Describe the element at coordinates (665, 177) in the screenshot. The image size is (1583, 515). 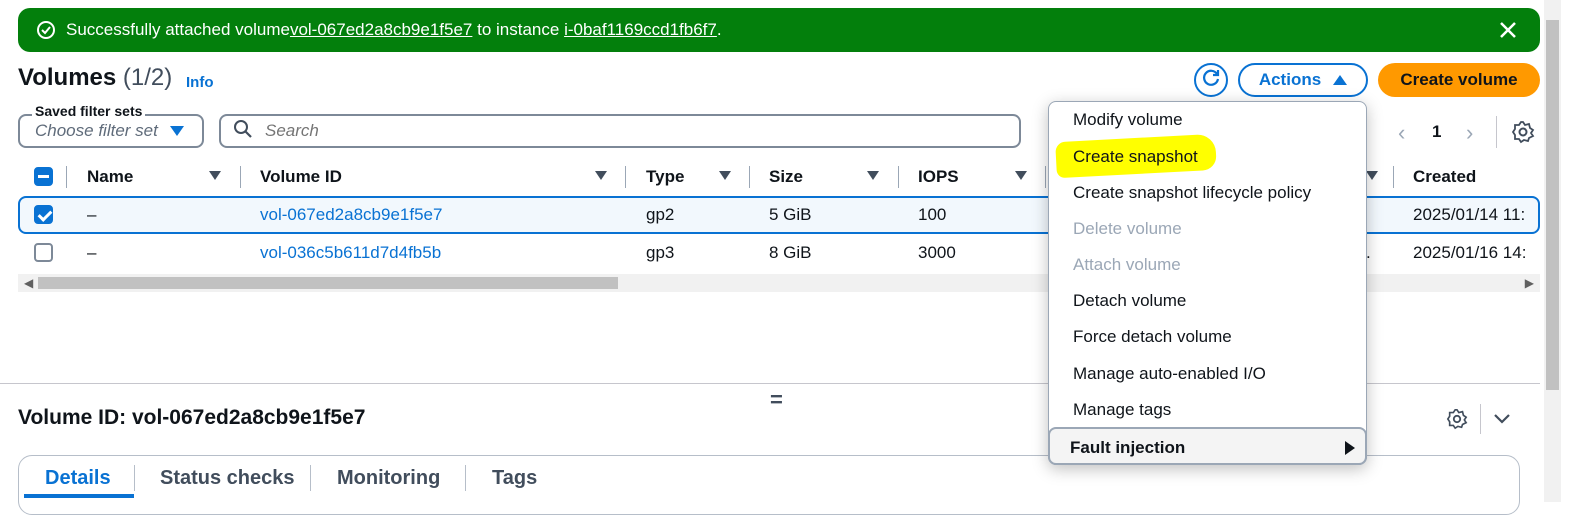
I see `column-header-type: Type` at that location.